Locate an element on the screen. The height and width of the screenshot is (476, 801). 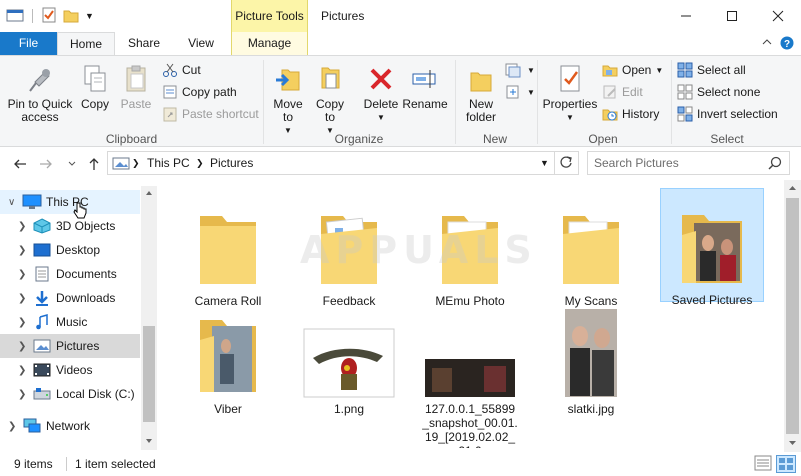
breadcrumb-this-pc: This PC is located at coordinates (168, 163).